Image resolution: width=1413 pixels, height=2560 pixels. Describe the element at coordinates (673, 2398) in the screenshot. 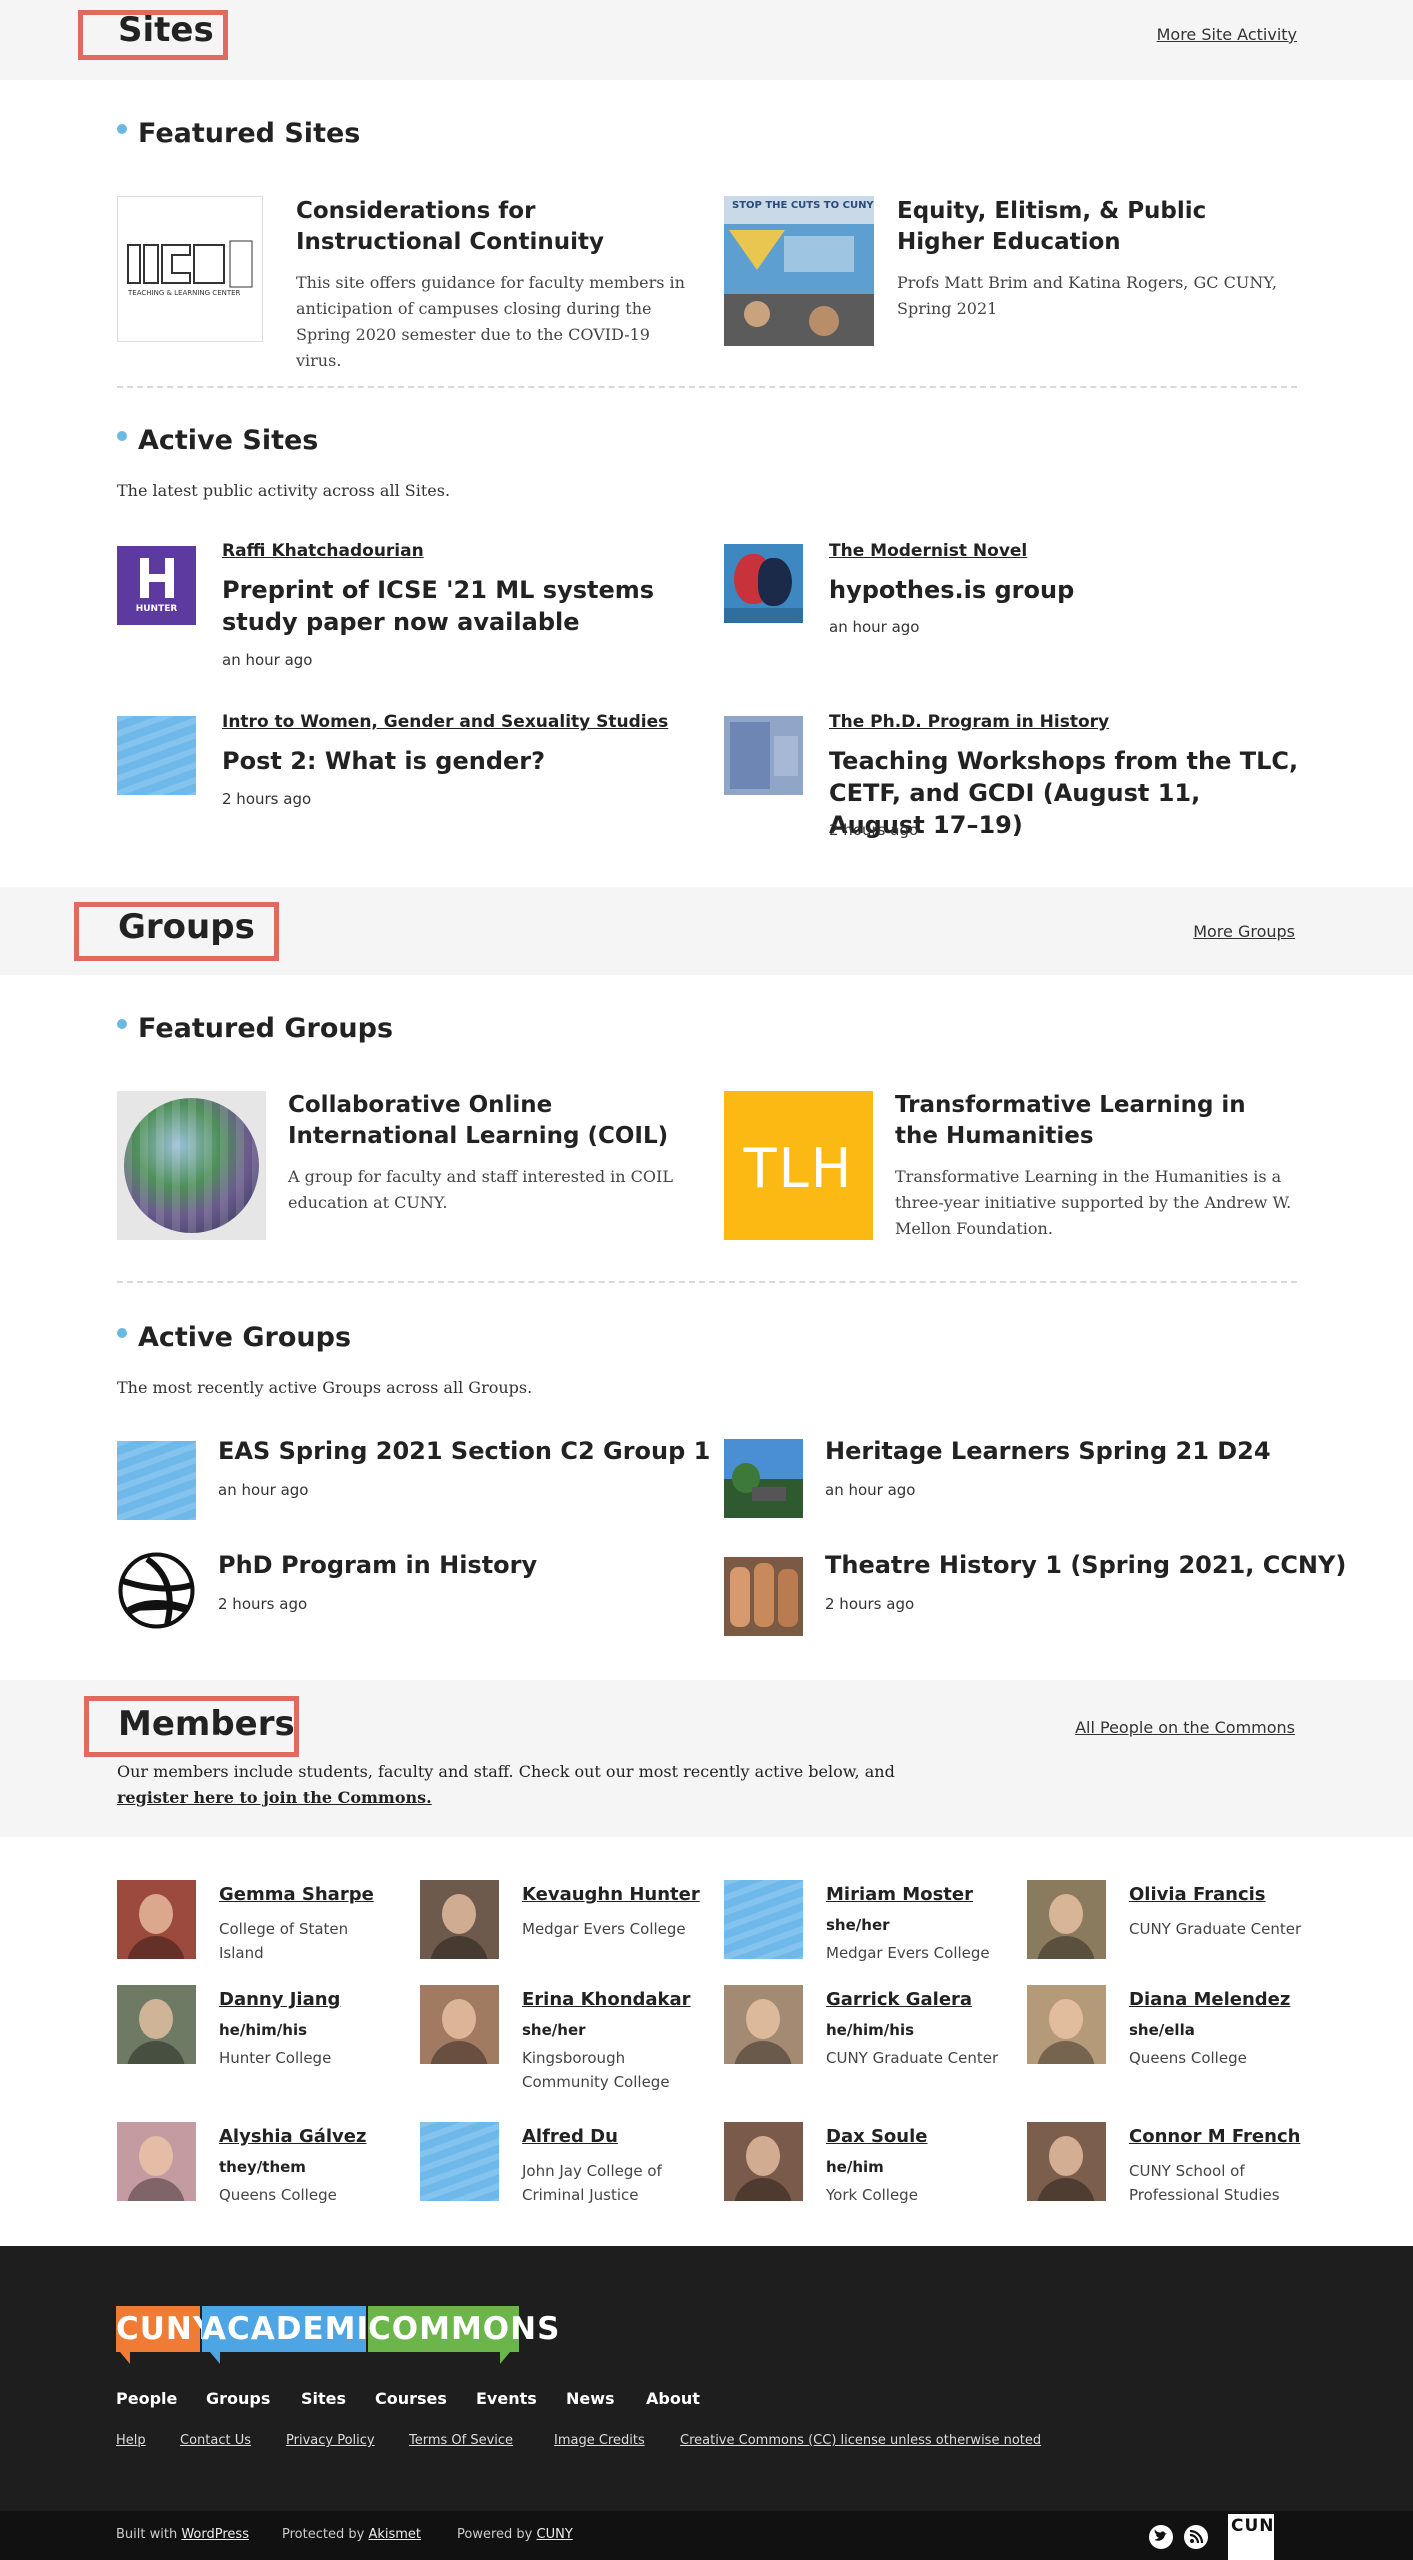

I see `footer-nav-about: About` at that location.